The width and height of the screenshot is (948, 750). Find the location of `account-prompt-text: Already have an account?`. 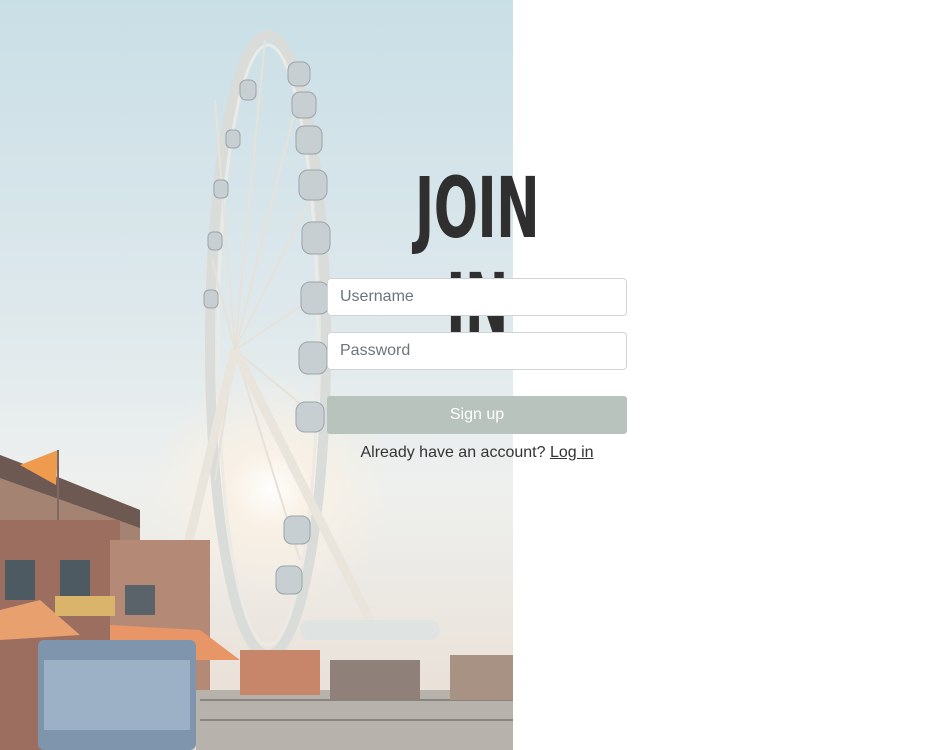

account-prompt-text: Already have an account? is located at coordinates (453, 452).